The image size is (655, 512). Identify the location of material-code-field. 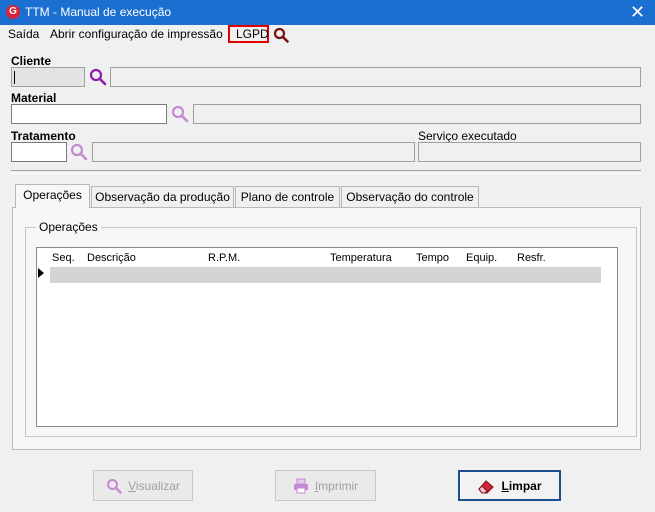
(89, 114).